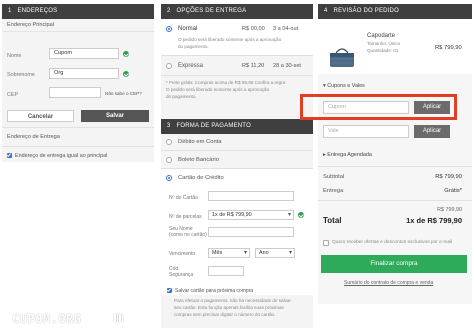  I want to click on normal-eta: 3 a 04-out, so click(286, 29).